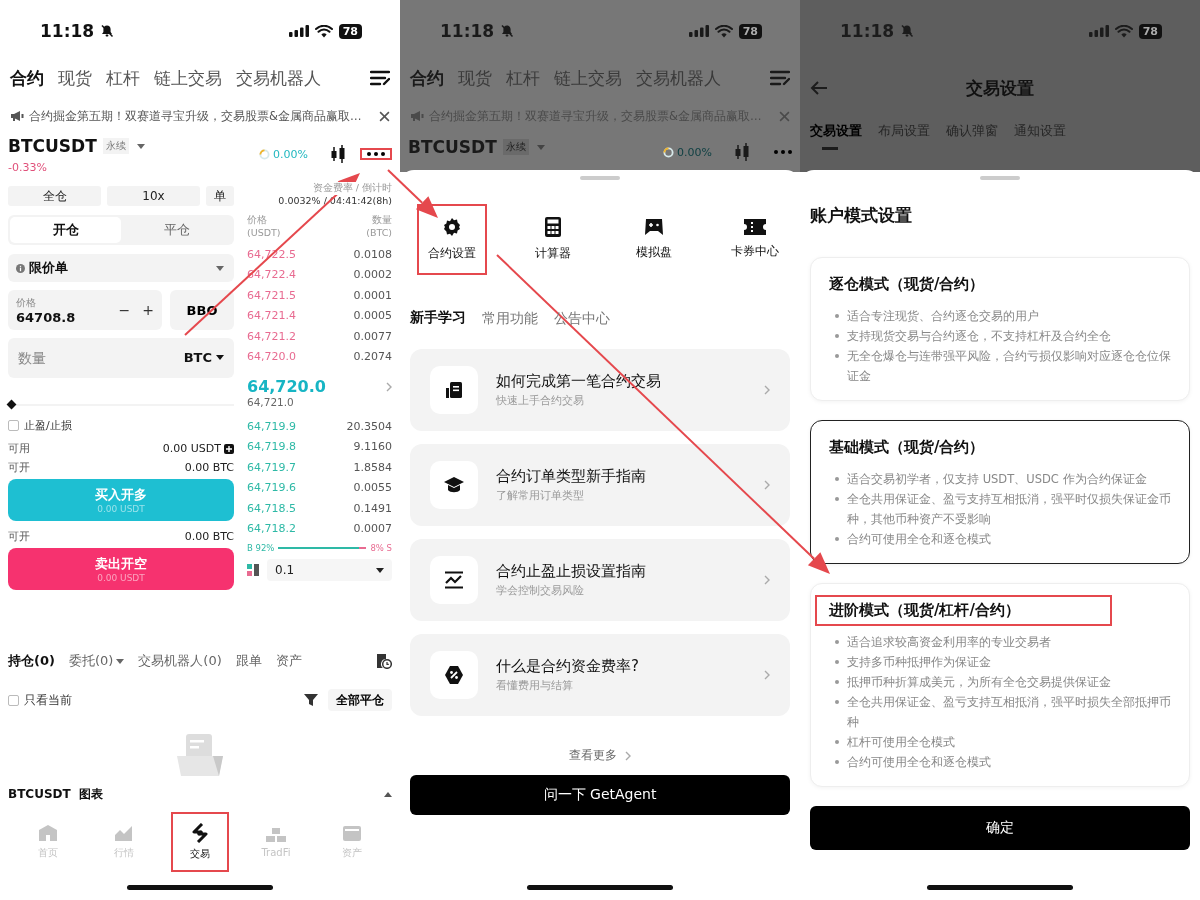 This screenshot has height=900, width=1200. Describe the element at coordinates (454, 675) in the screenshot. I see `percent-icon` at that location.